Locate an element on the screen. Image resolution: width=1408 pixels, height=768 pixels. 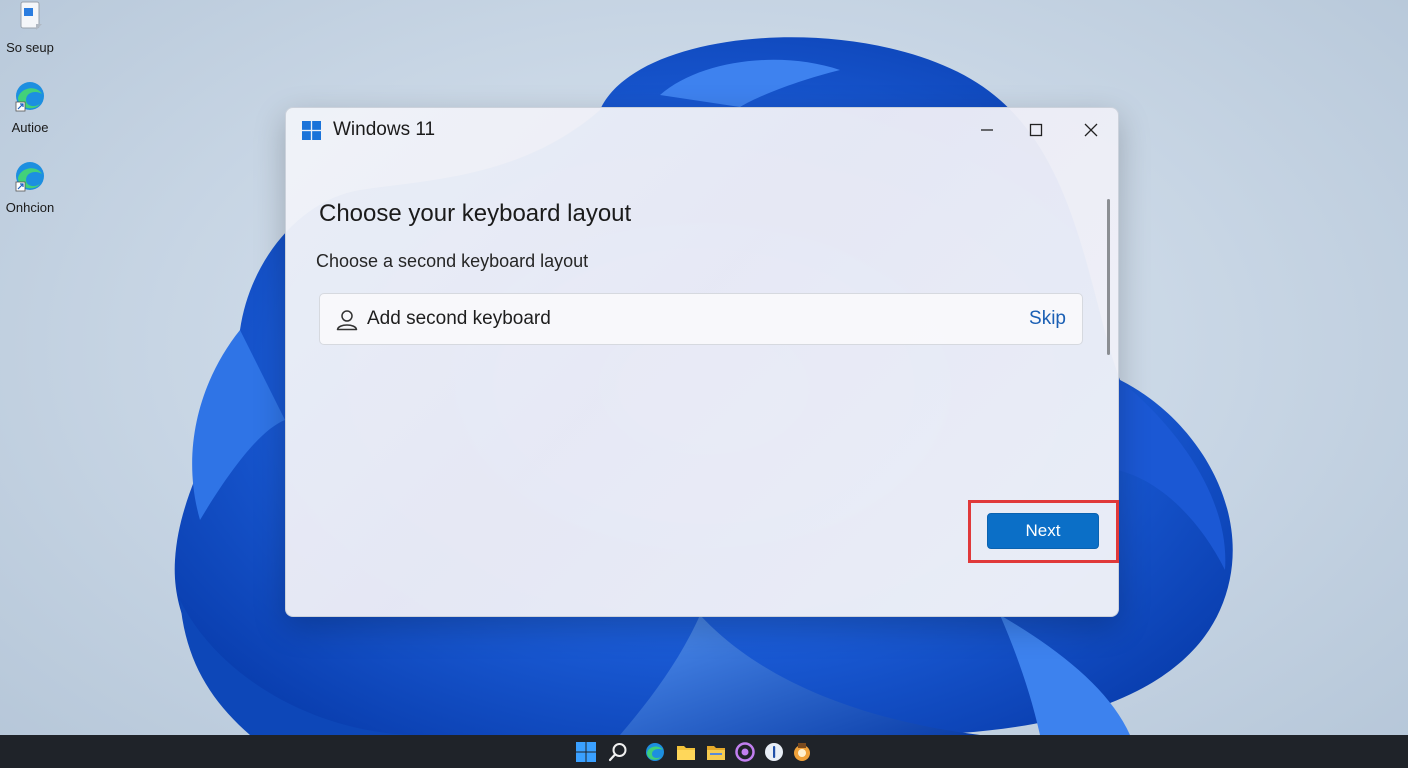
add-keyboard-row: Add second keyboard Skip is located at coordinates (701, 319).